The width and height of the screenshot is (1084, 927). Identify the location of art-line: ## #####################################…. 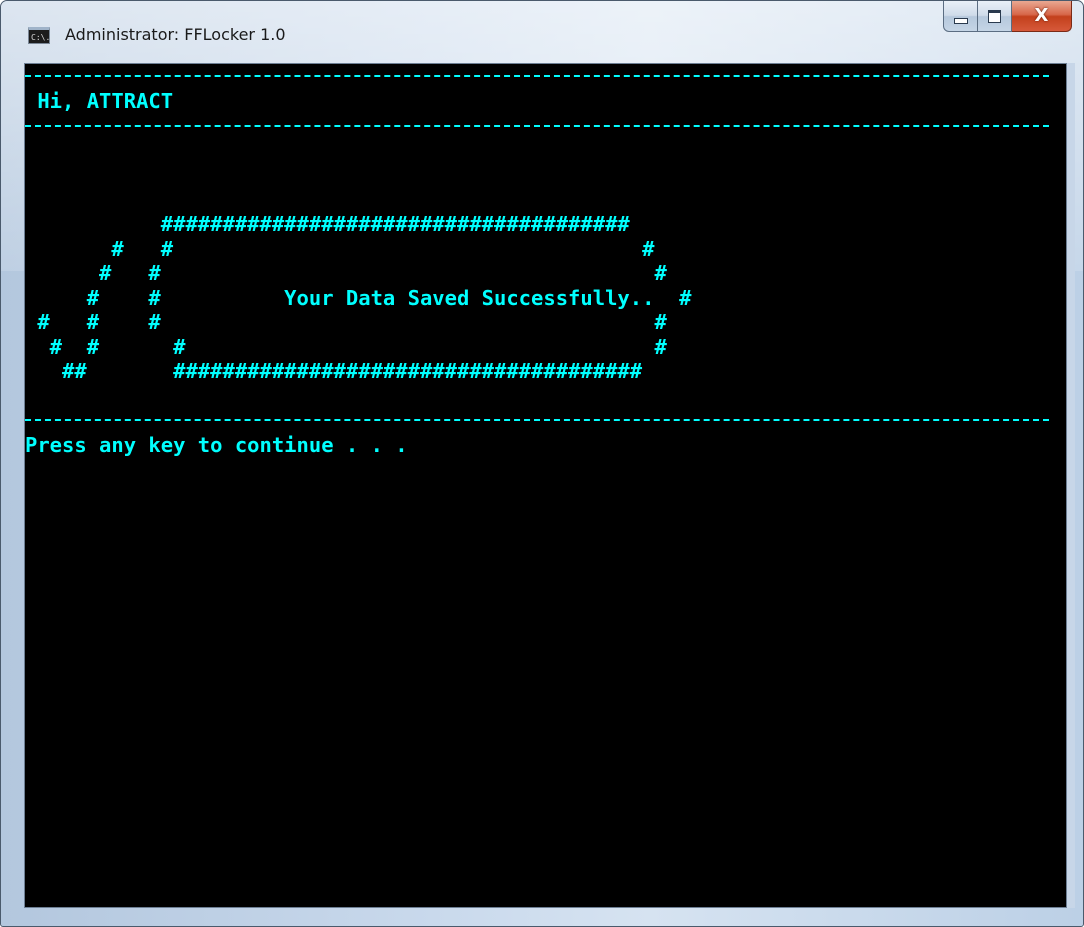
(334, 371).